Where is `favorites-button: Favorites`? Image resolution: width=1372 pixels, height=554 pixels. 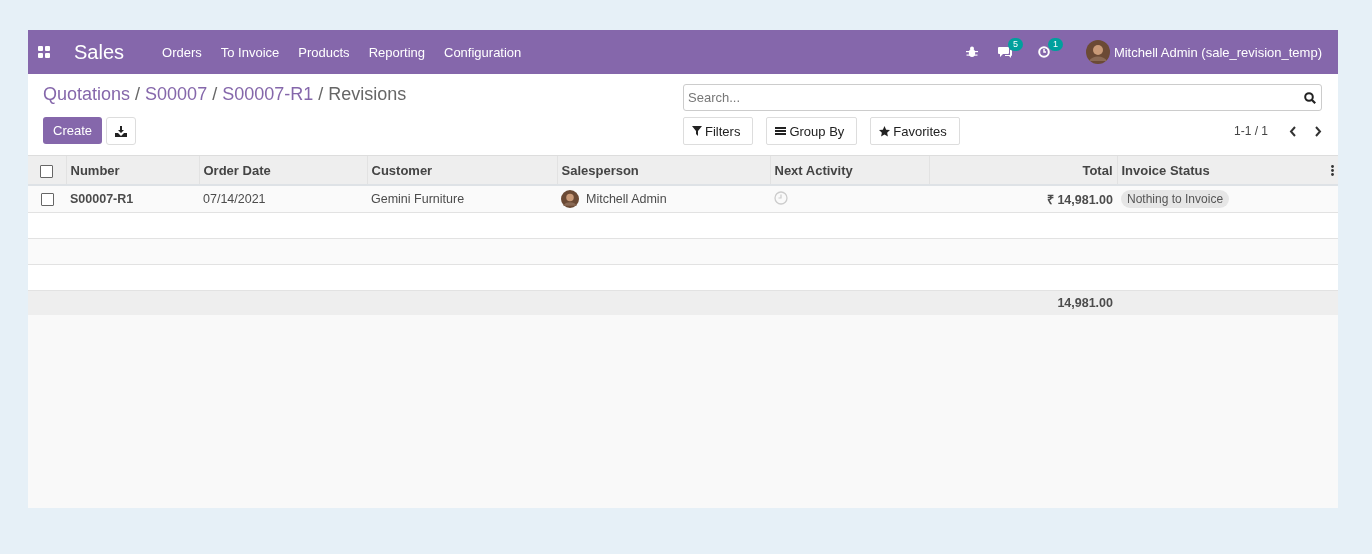
favorites-button: Favorites is located at coordinates (915, 131).